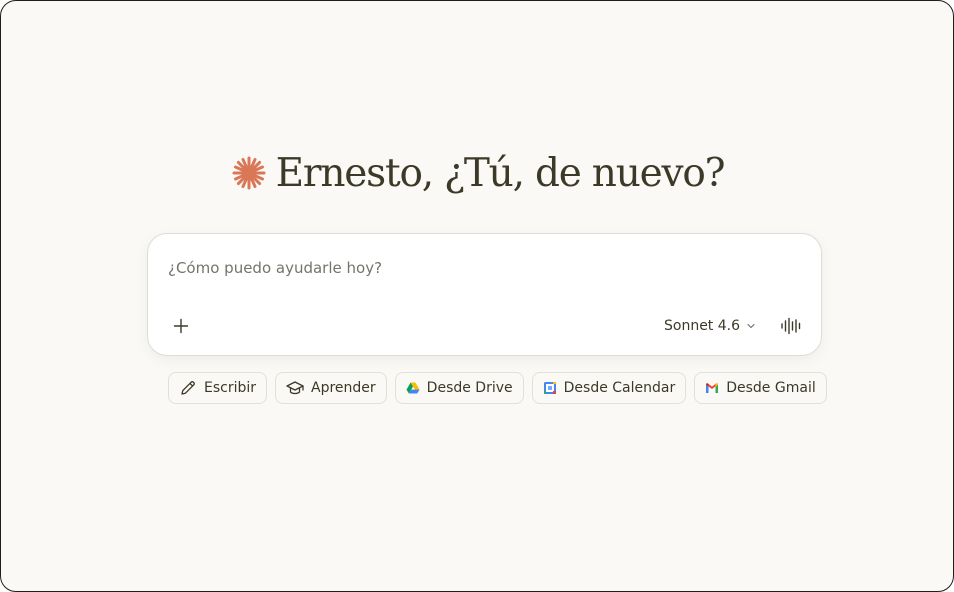  I want to click on gmail-icon, so click(712, 388).